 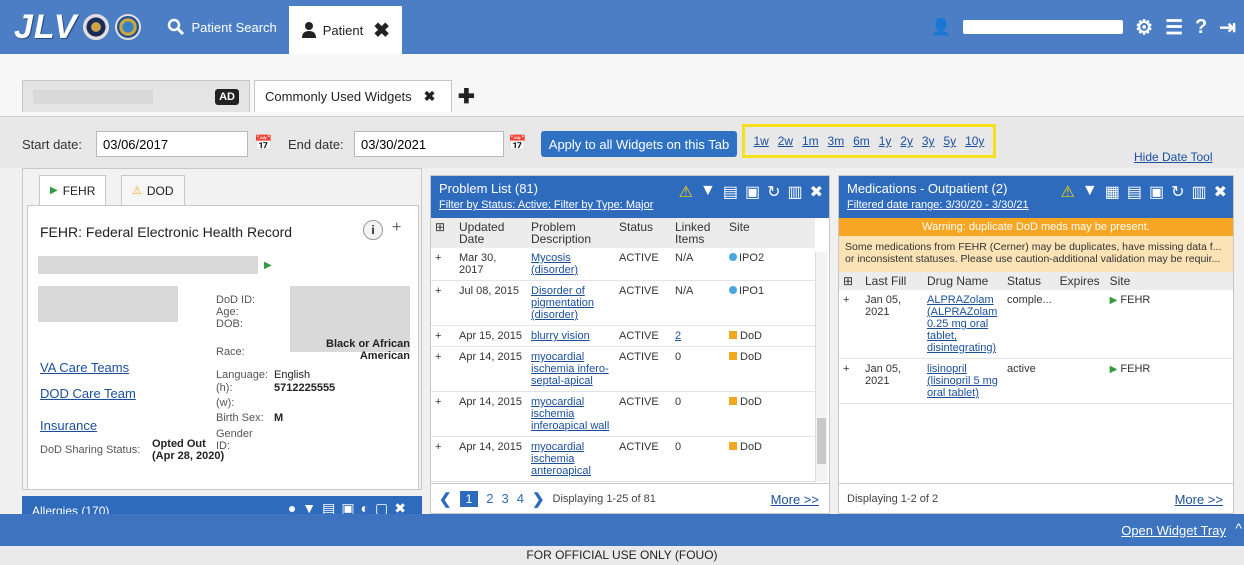 What do you see at coordinates (350, 507) in the screenshot?
I see `allergies-toolbar-icons: ●▼▤▣◐▢✖` at bounding box center [350, 507].